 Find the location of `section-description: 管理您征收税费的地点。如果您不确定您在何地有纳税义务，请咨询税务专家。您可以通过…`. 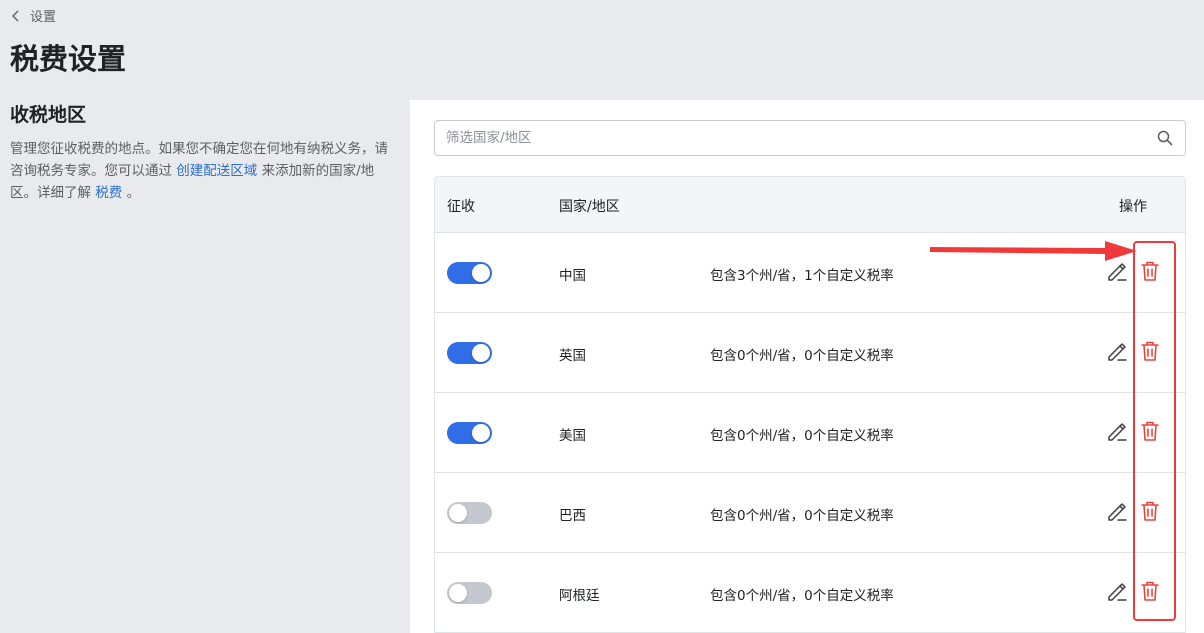

section-description: 管理您征收税费的地点。如果您不确定您在何地有纳税义务，请咨询税务专家。您可以通过… is located at coordinates (202, 171).